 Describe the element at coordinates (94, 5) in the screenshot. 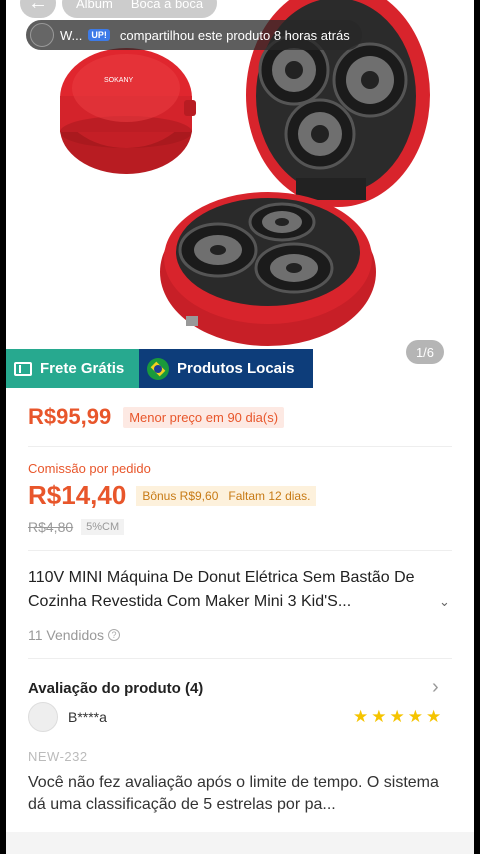

I see `tab-album: Álbum` at that location.